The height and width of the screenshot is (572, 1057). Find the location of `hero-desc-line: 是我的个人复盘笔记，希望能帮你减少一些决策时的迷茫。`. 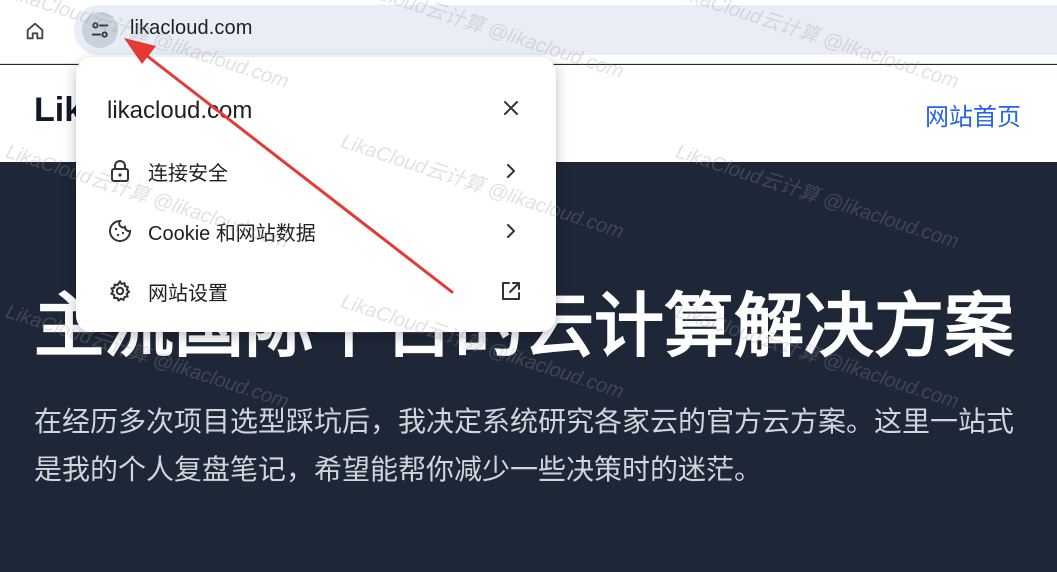

hero-desc-line: 是我的个人复盘笔记，希望能帮你减少一些决策时的迷茫。 is located at coordinates (398, 469).